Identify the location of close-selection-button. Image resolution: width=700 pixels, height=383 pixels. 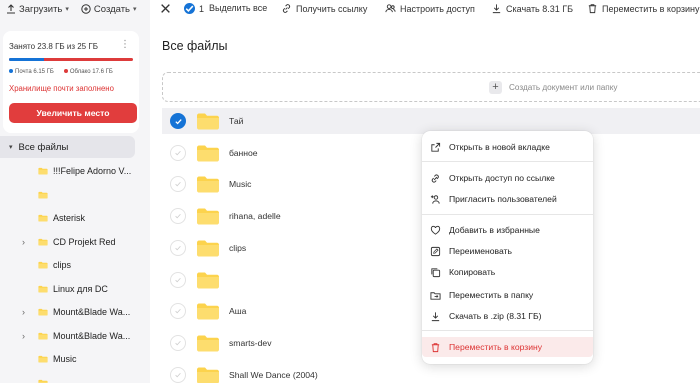
(165, 8).